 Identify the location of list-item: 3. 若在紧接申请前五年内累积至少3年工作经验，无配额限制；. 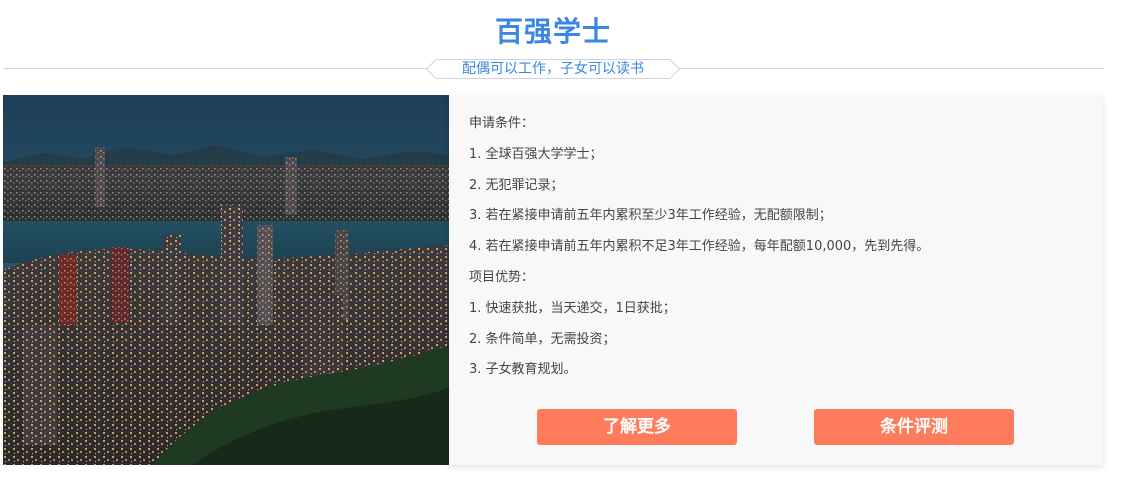
(650, 216).